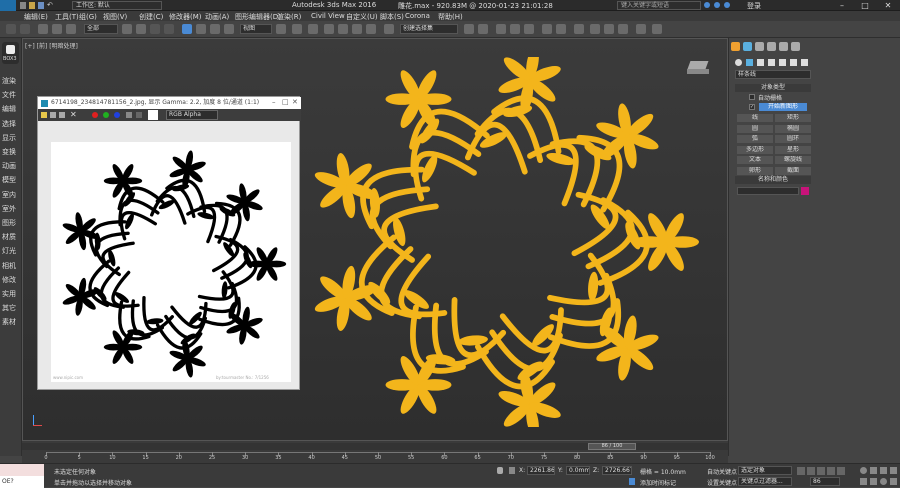 The height and width of the screenshot is (488, 900). I want to click on shape-button-10: 卵形, so click(755, 170).